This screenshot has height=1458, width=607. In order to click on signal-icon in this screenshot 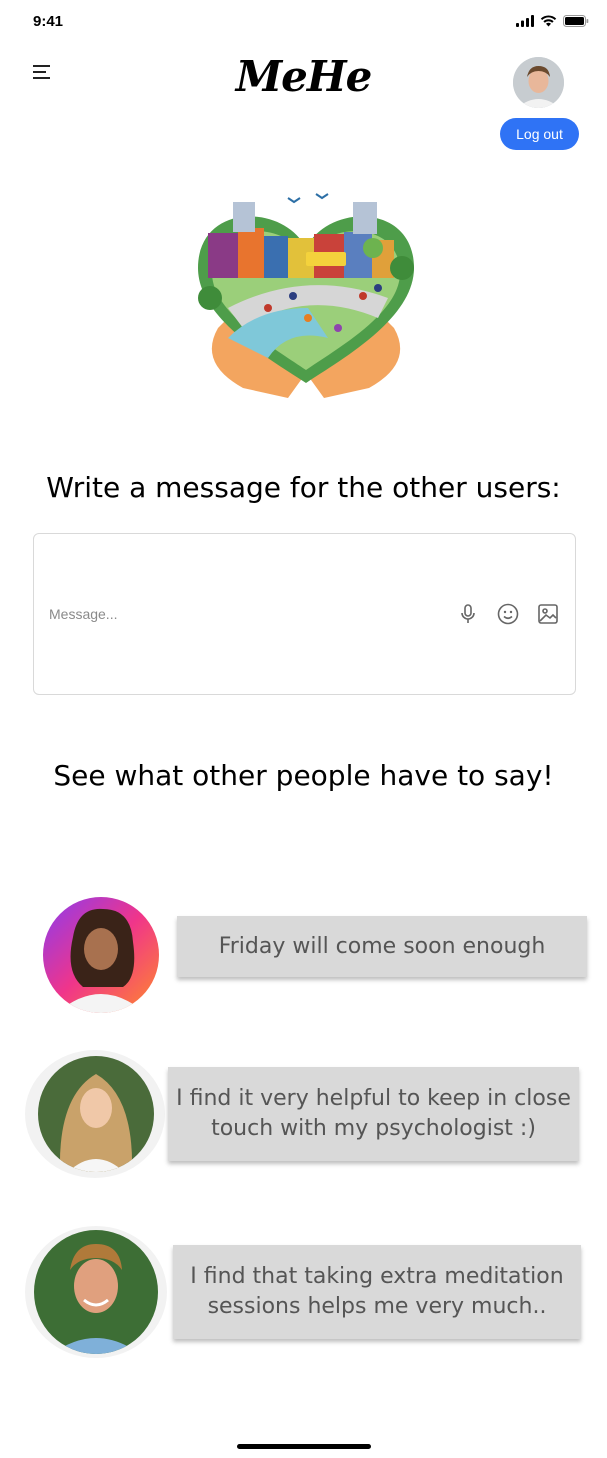, I will do `click(525, 21)`.